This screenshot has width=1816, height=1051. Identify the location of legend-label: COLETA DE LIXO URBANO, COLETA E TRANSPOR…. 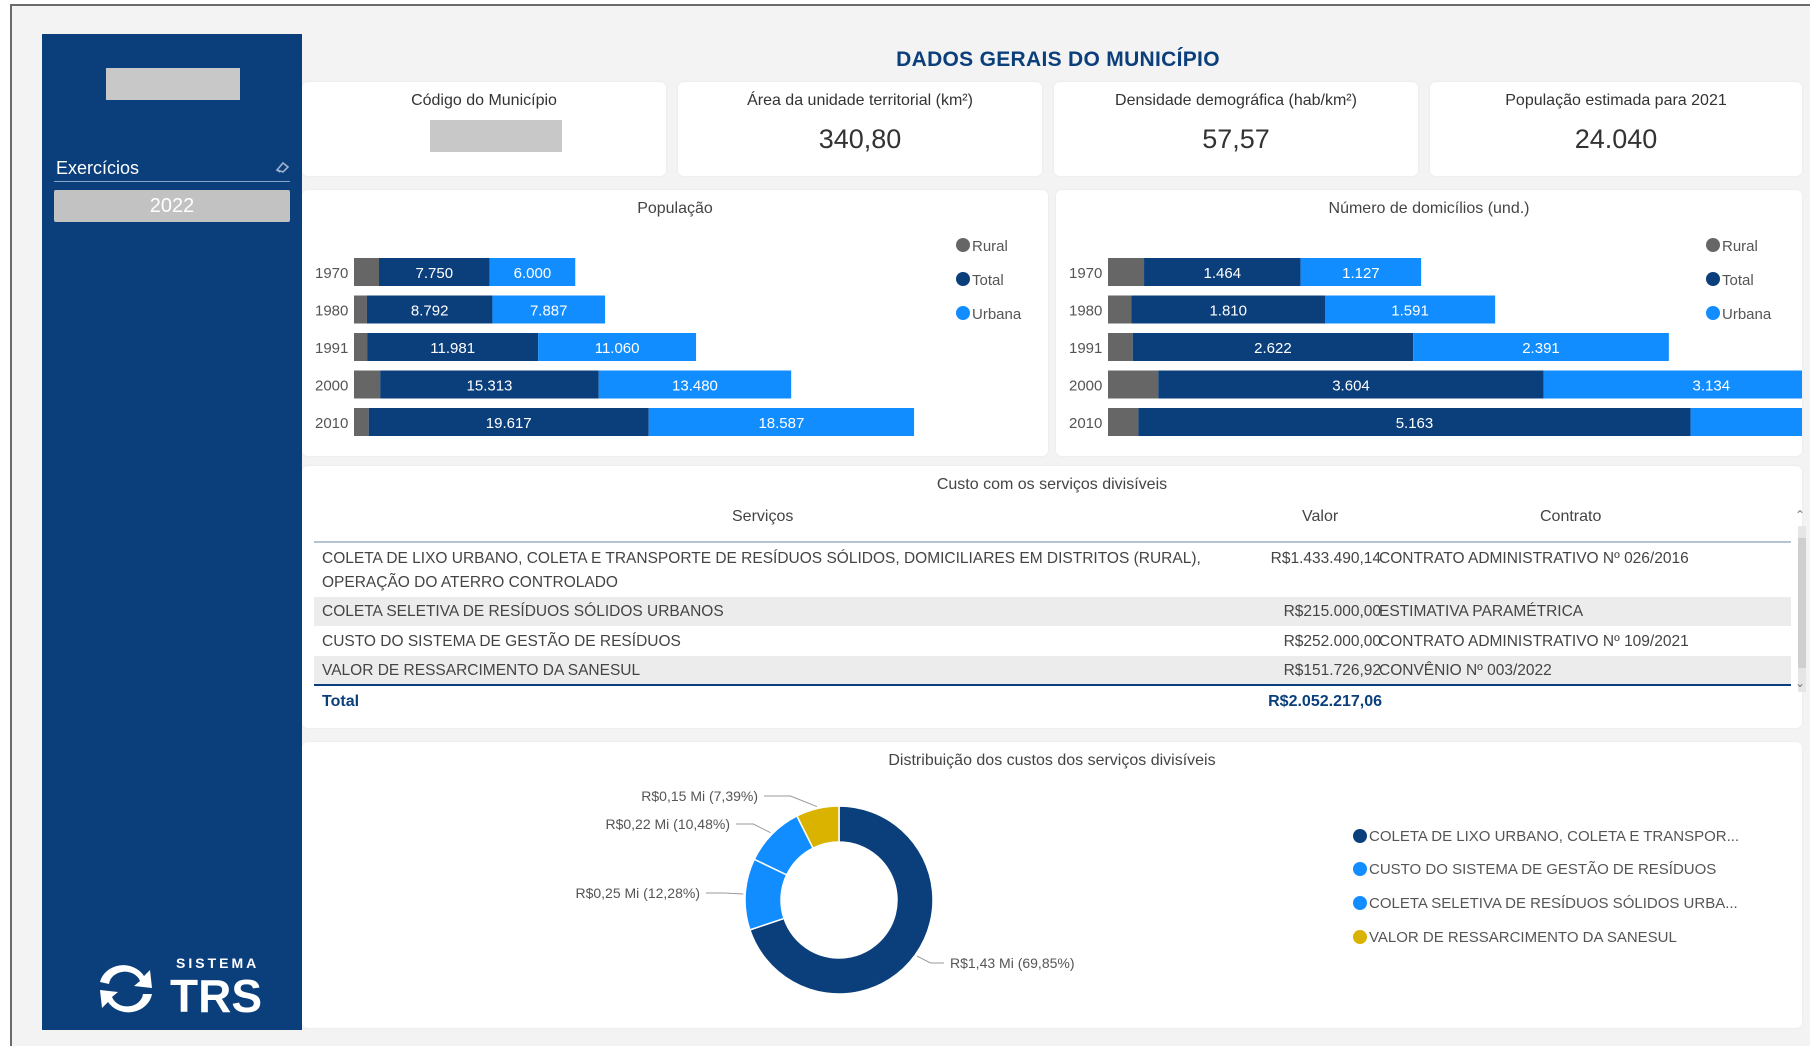
(1554, 836).